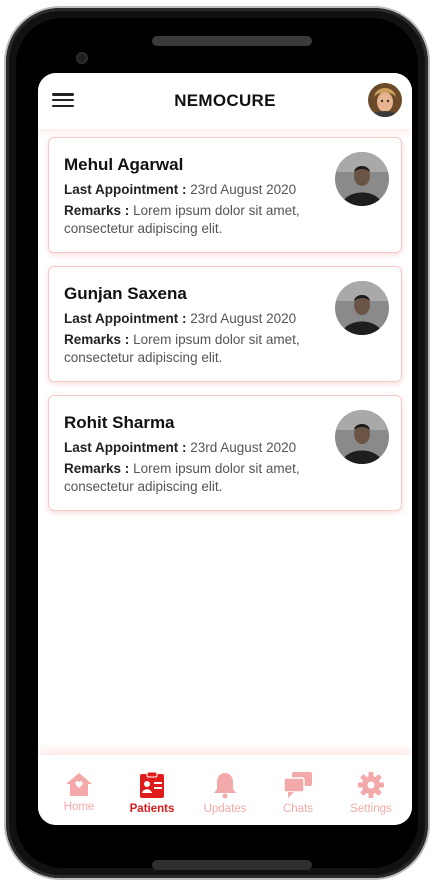  Describe the element at coordinates (232, 865) in the screenshot. I see `bottom-speaker` at that location.